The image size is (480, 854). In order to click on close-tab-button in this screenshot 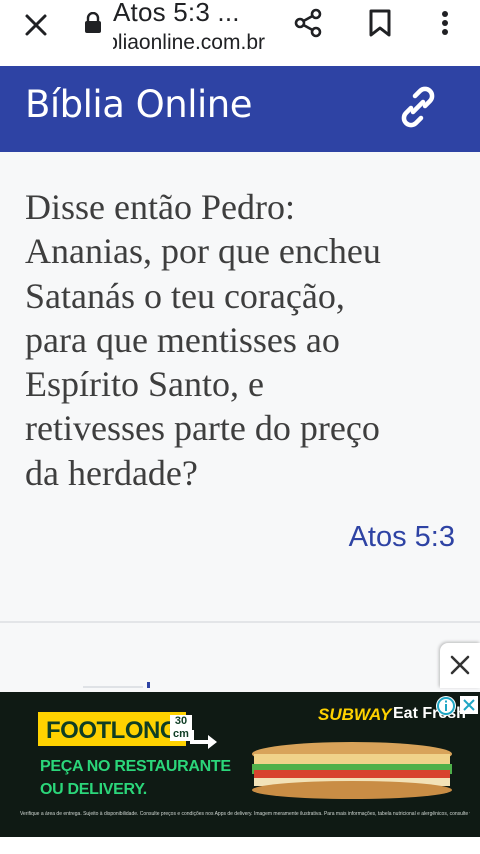, I will do `click(36, 25)`.